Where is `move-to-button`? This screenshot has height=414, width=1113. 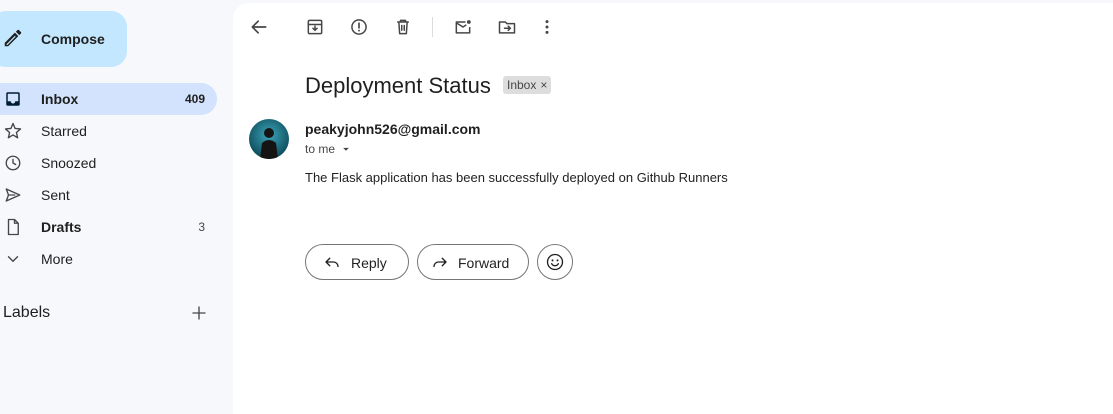
move-to-button is located at coordinates (507, 27).